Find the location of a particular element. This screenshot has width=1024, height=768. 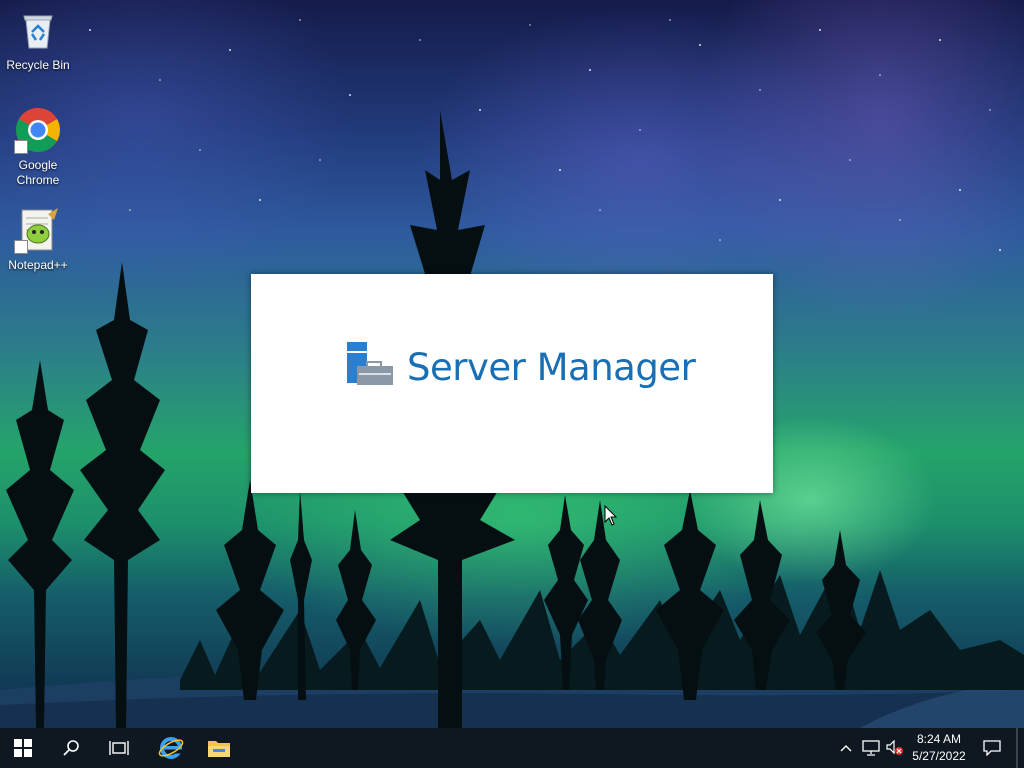

network-button is located at coordinates (871, 748).